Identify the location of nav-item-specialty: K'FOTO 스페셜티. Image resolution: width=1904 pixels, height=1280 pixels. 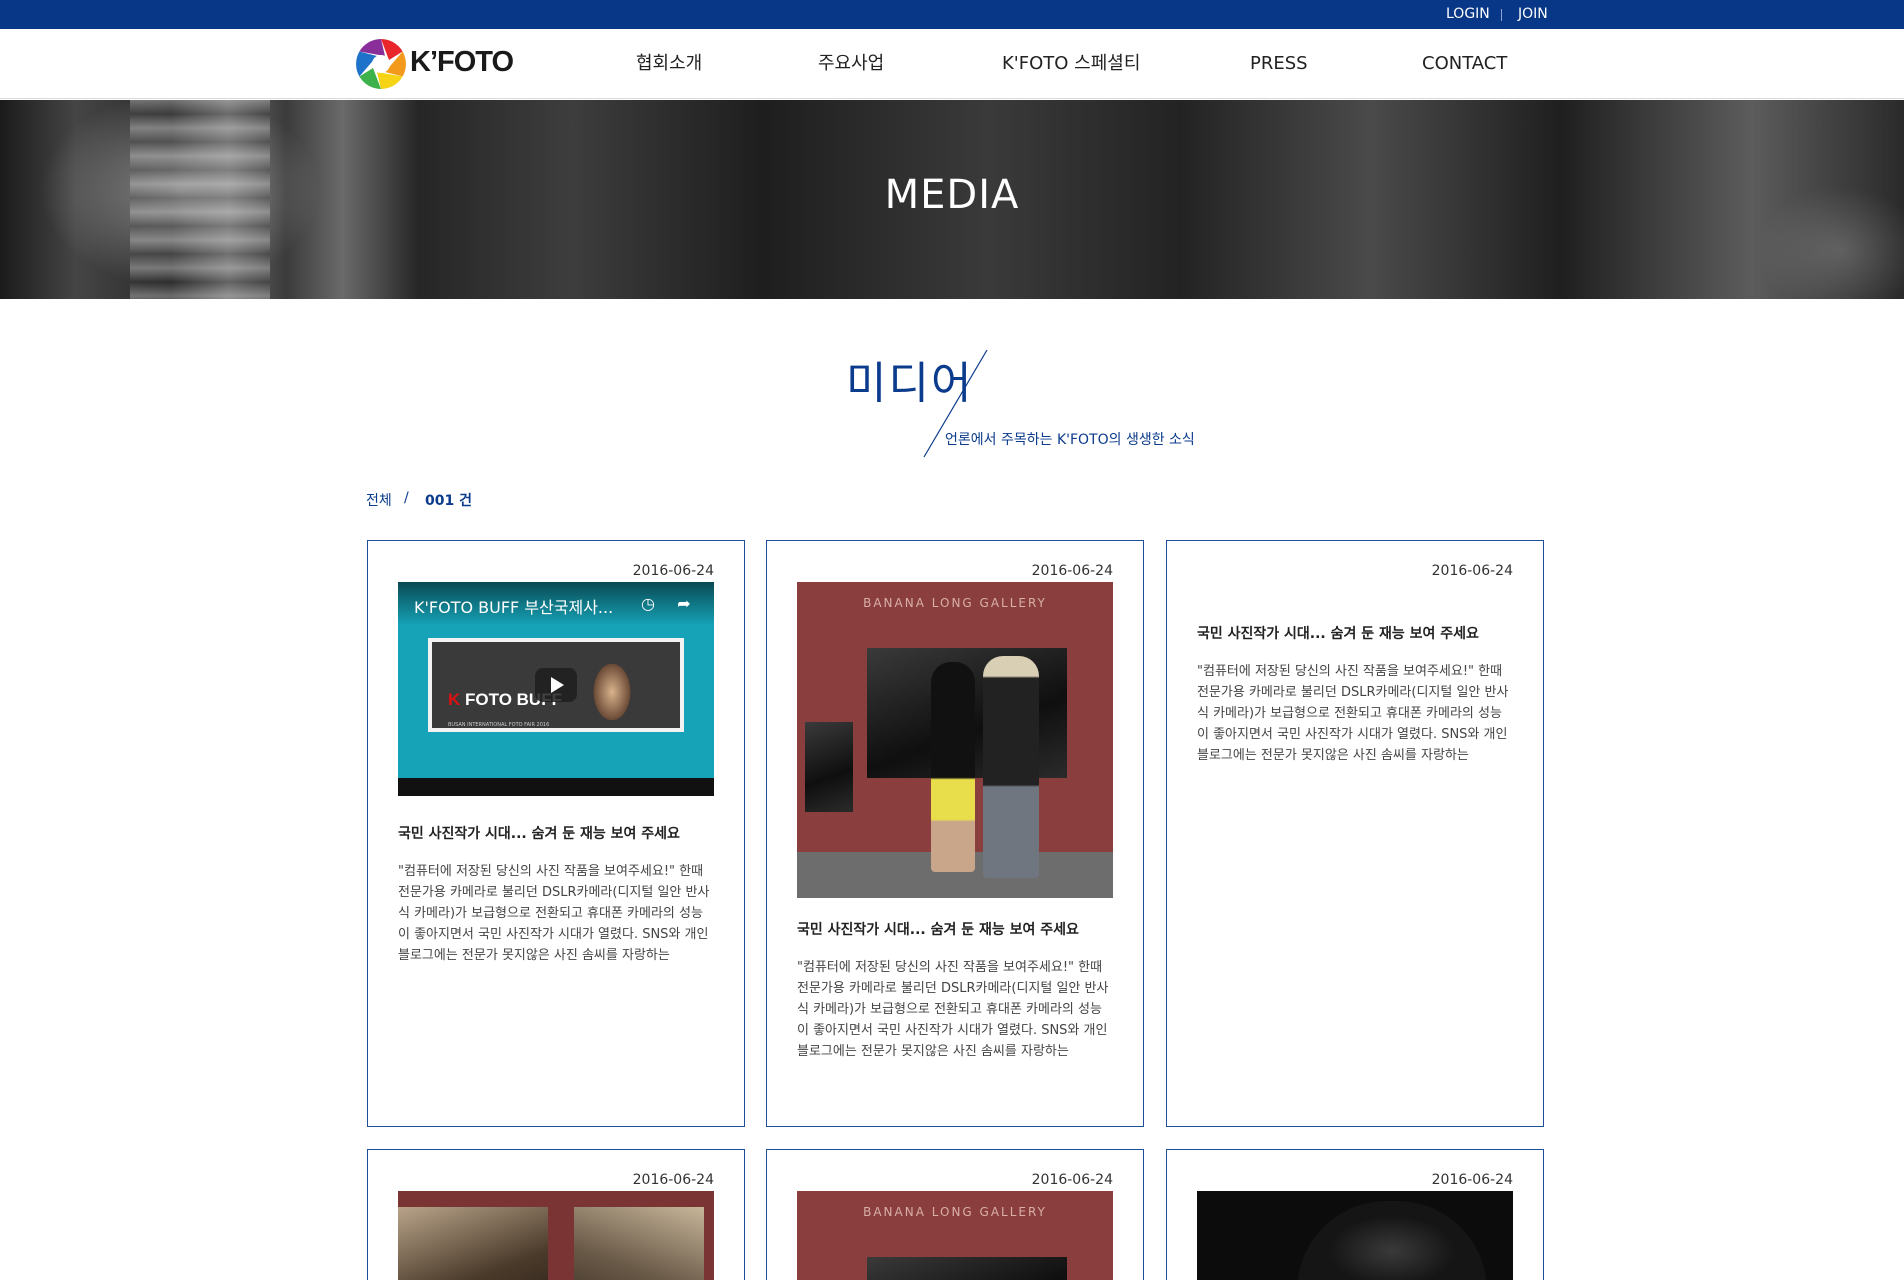
(1071, 64).